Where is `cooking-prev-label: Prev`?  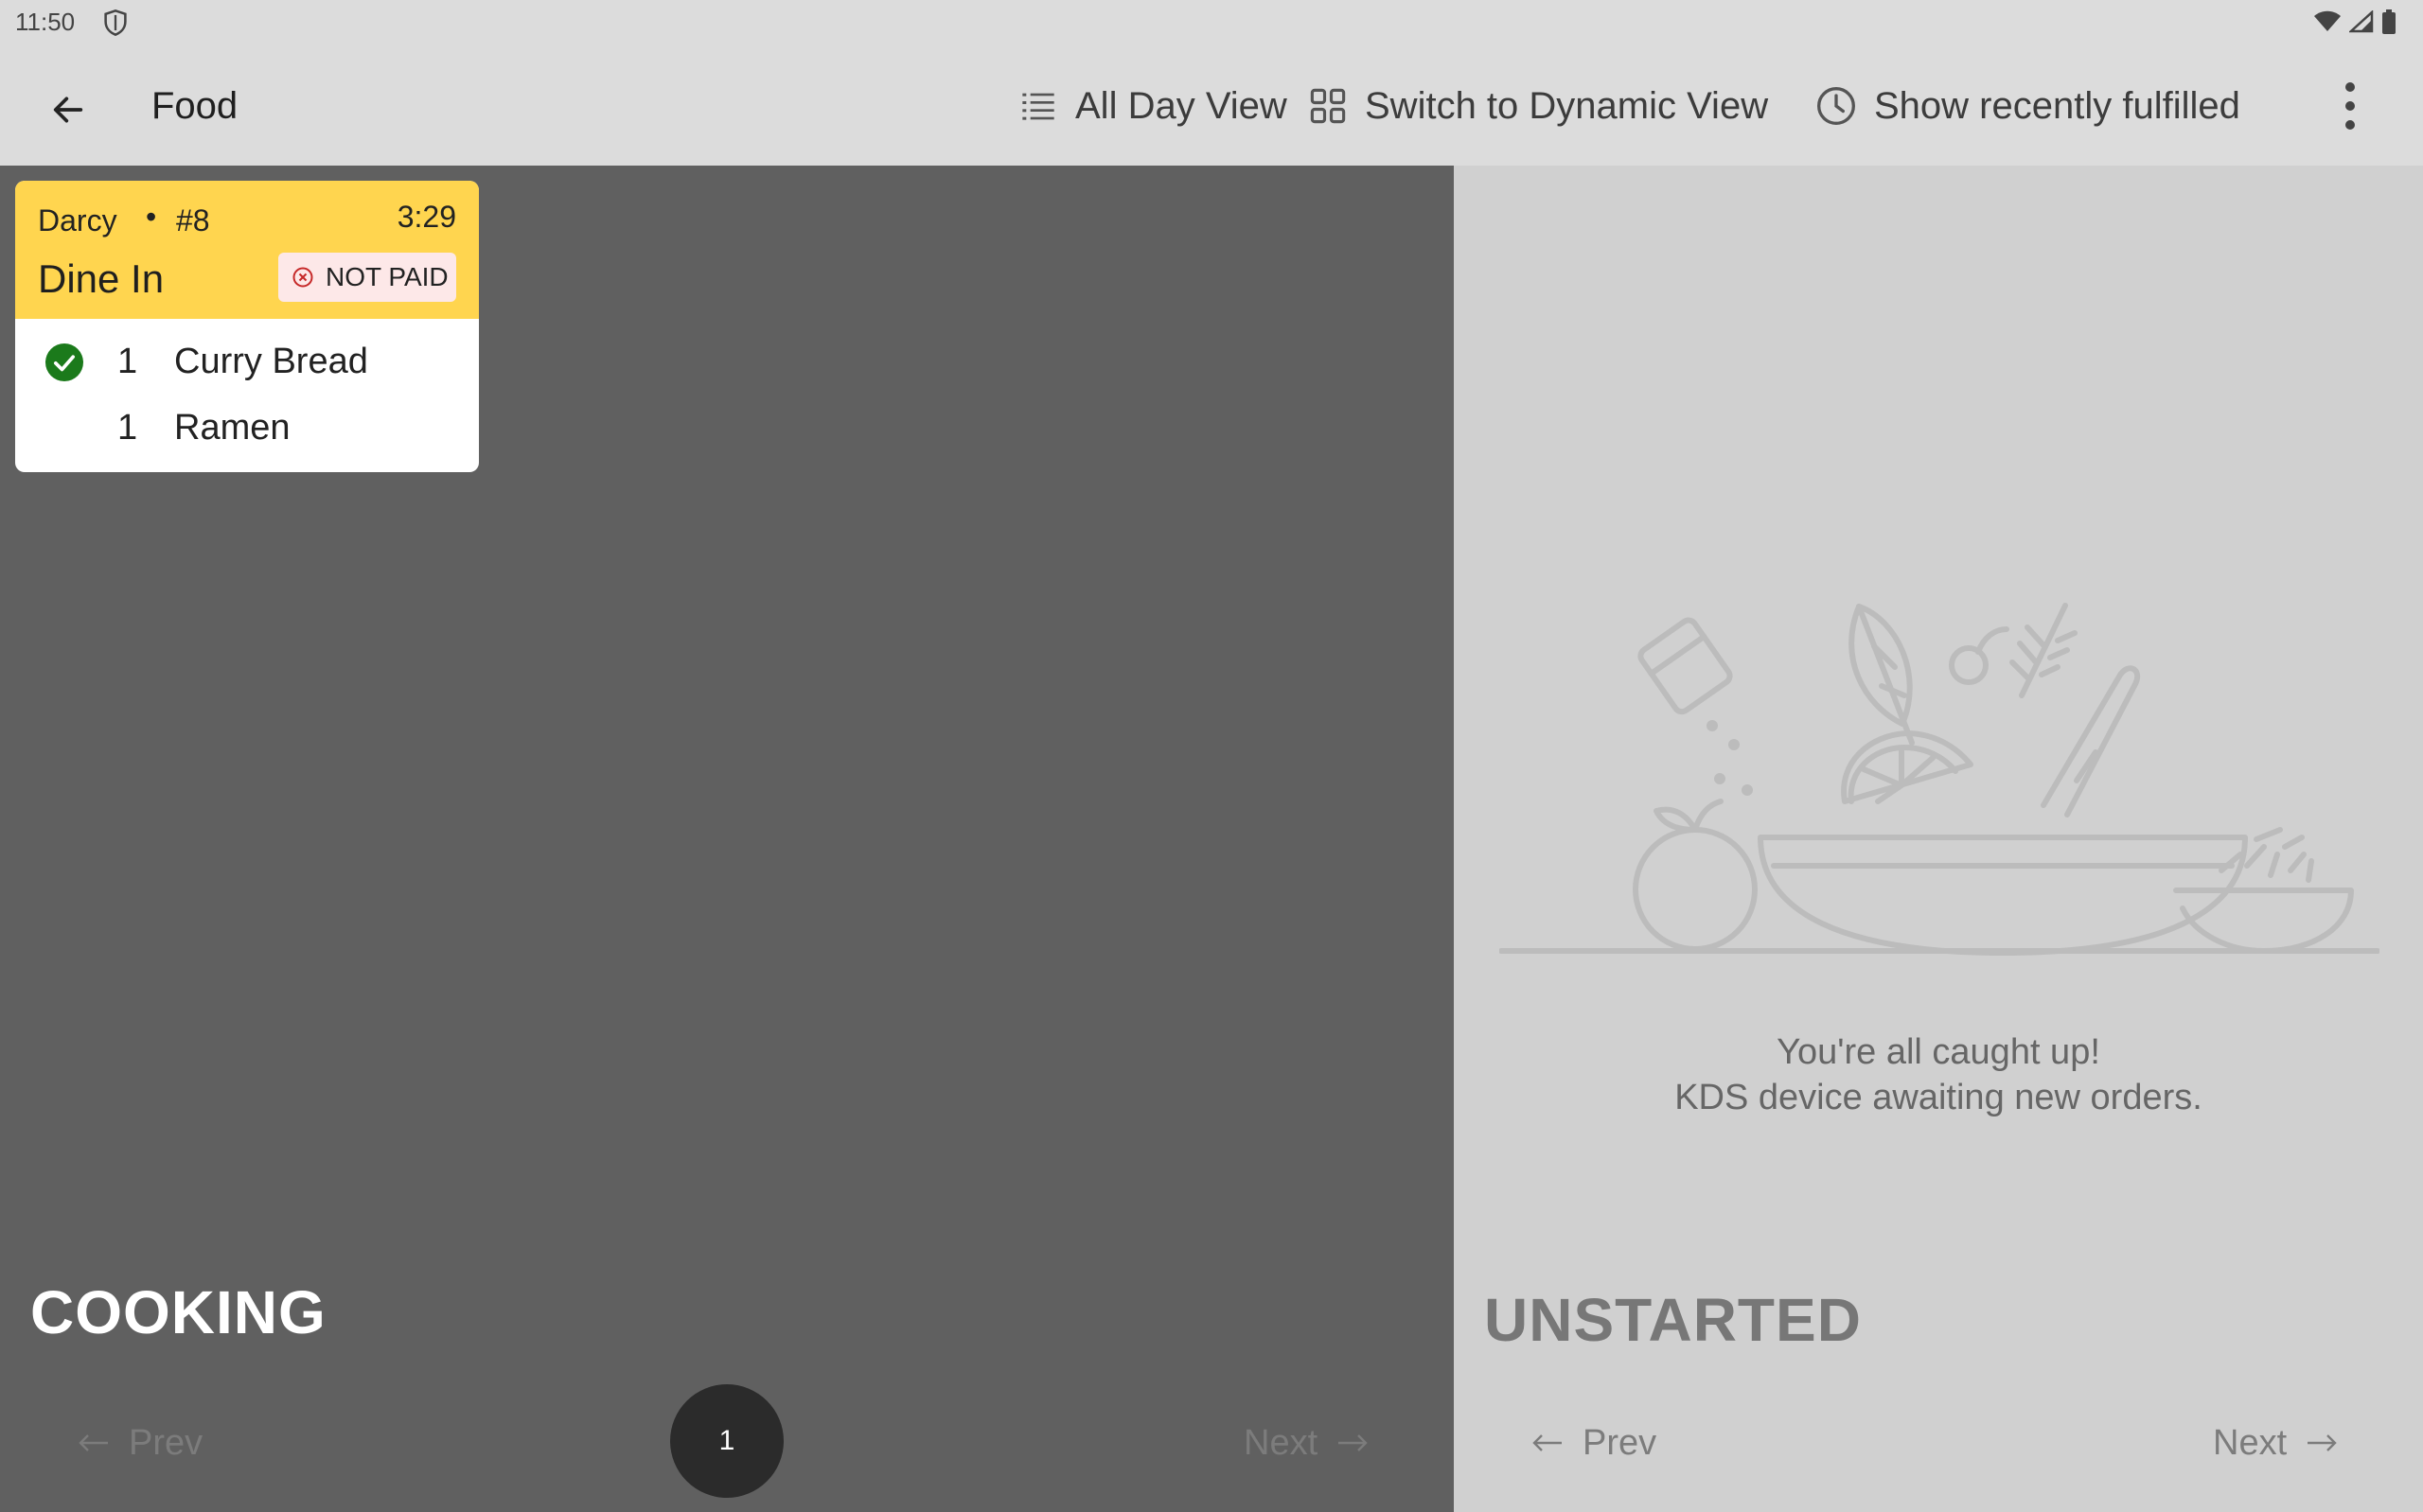
cooking-prev-label: Prev is located at coordinates (166, 1443).